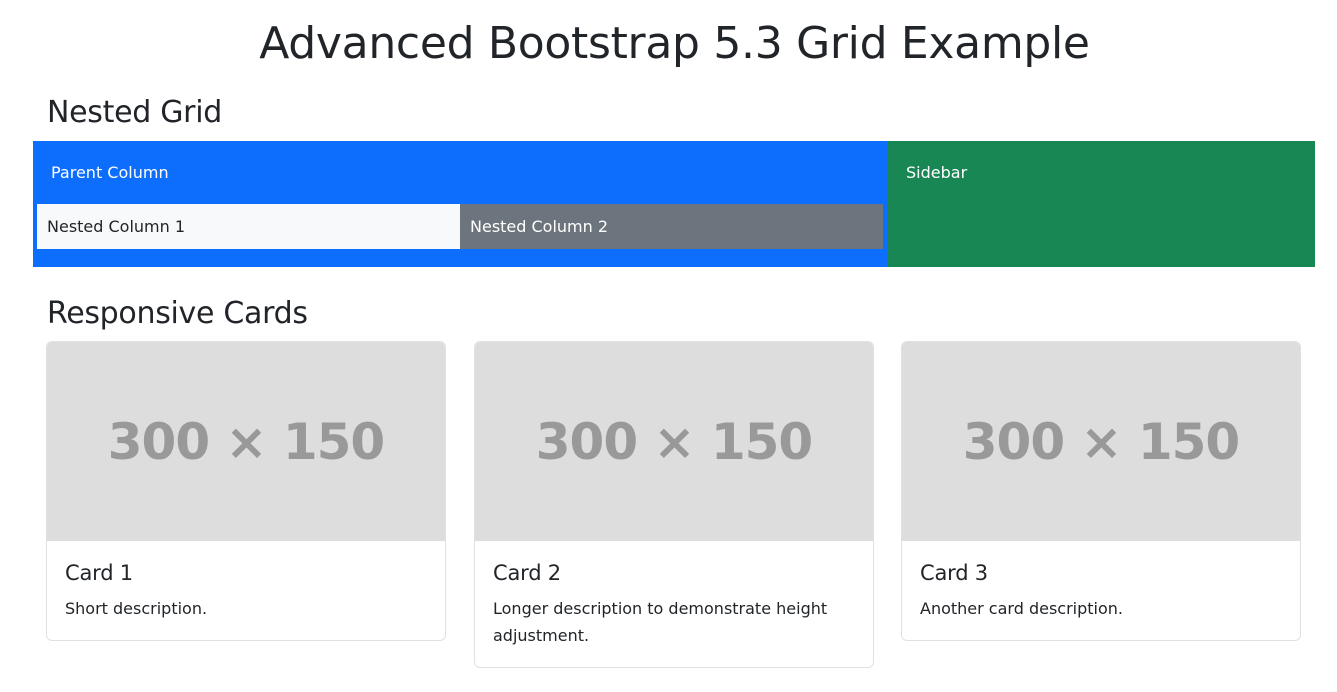  I want to click on nested-column-2: Nested Column 2, so click(671, 226).